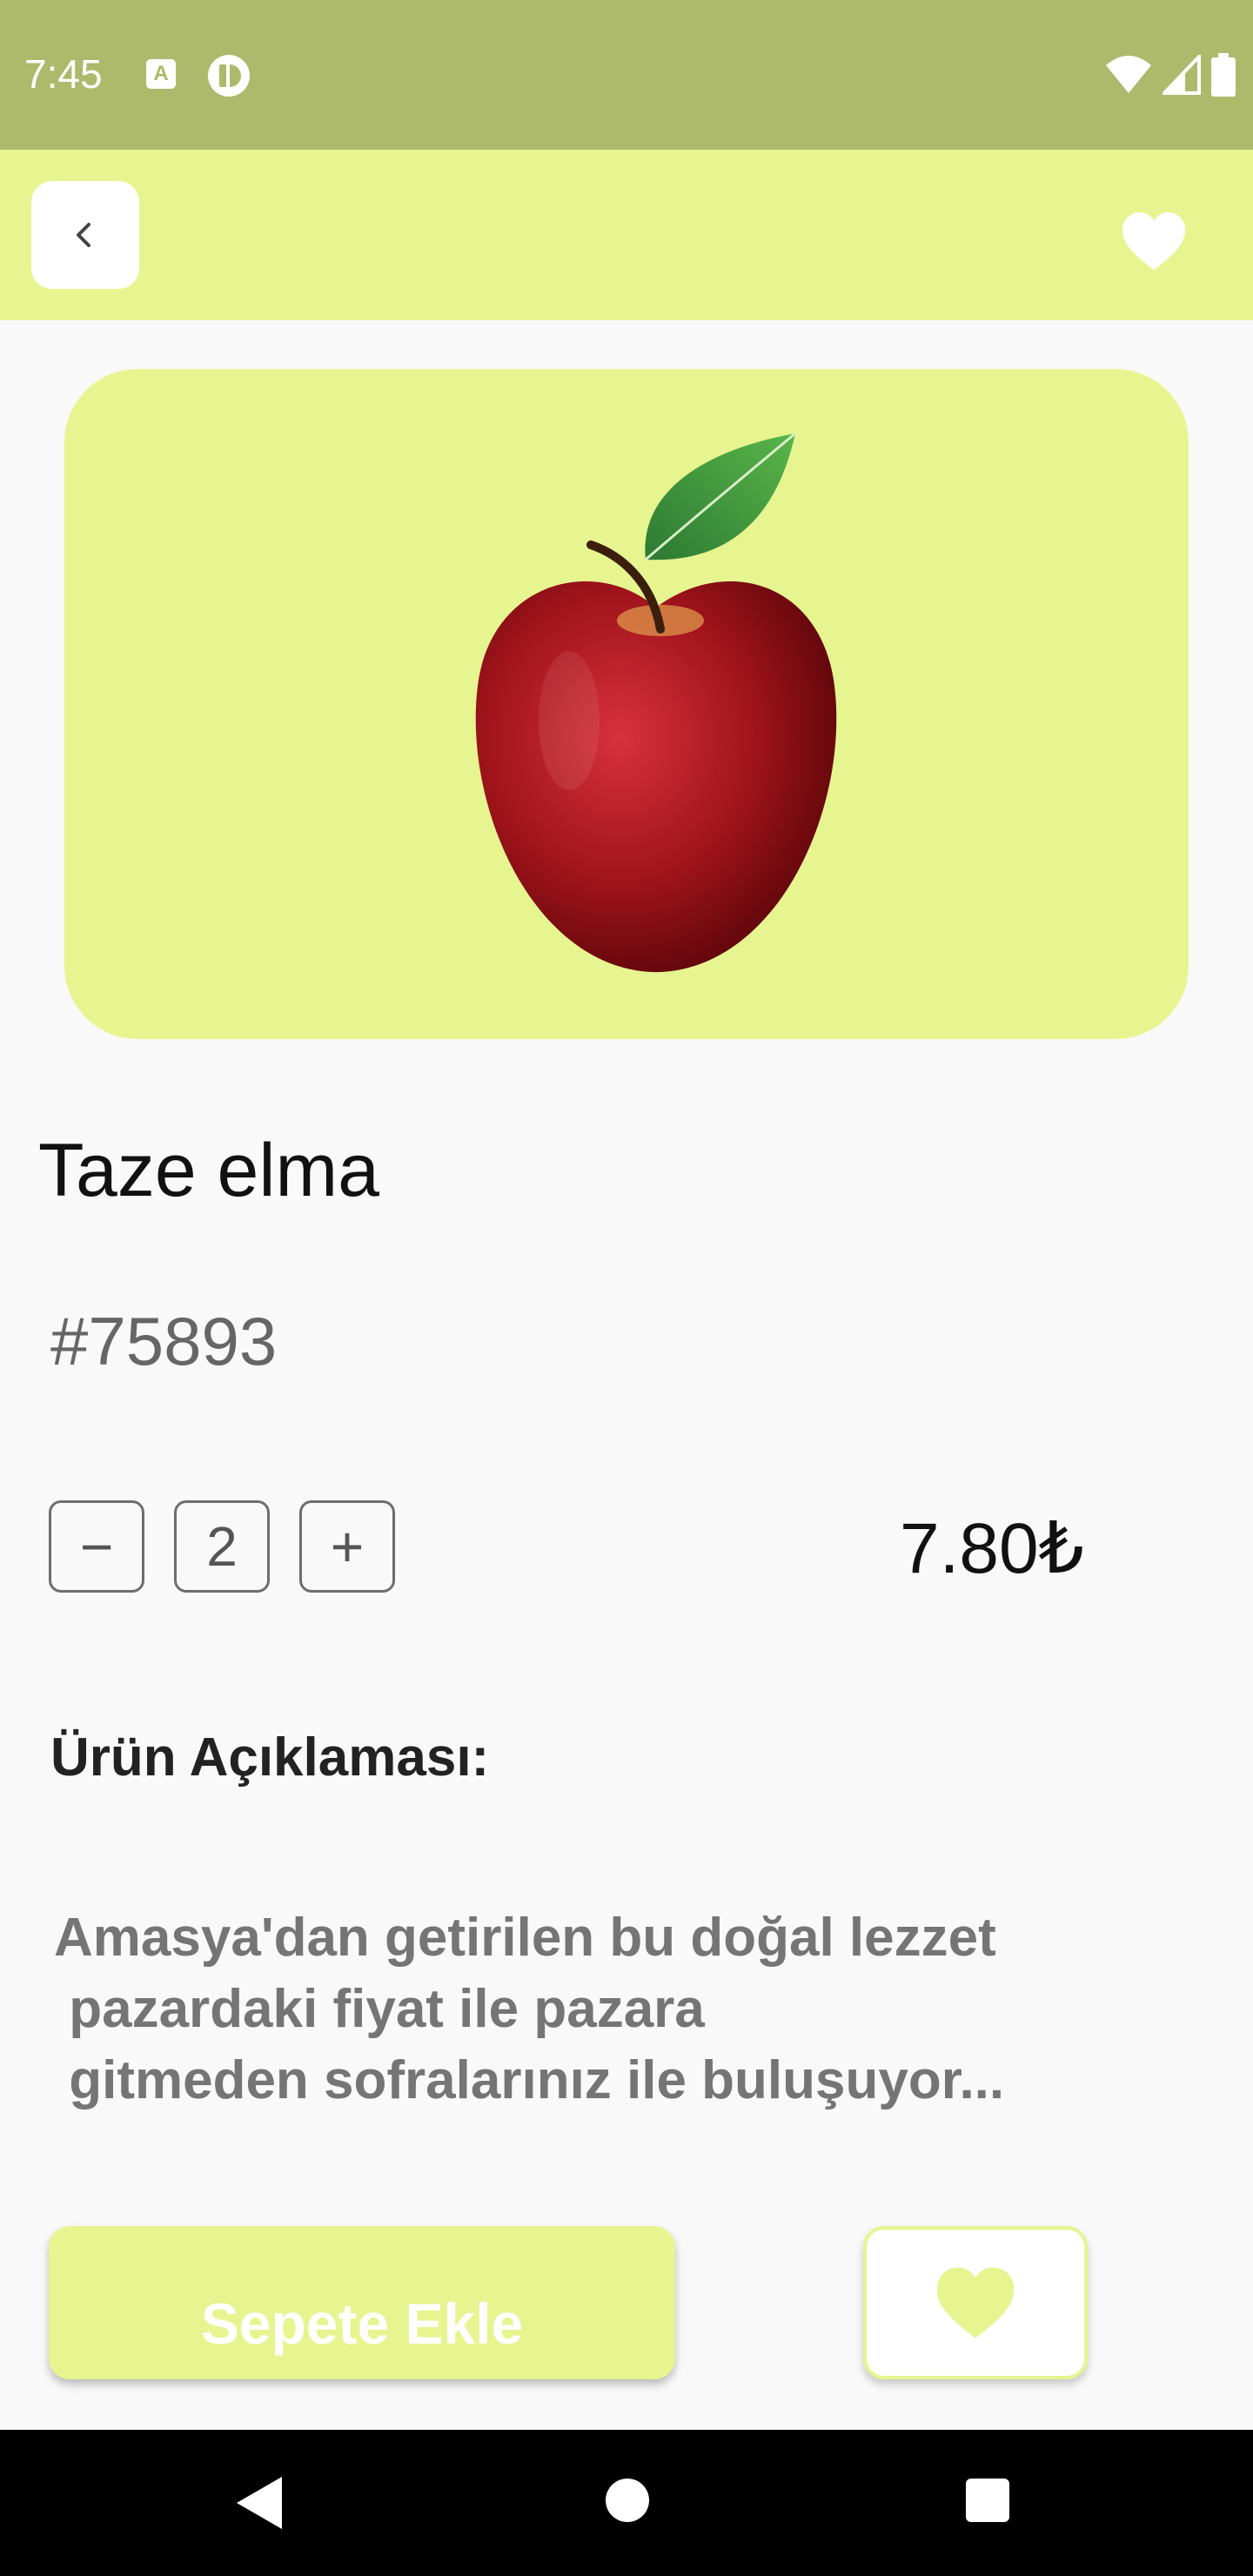  I want to click on back-button, so click(85, 235).